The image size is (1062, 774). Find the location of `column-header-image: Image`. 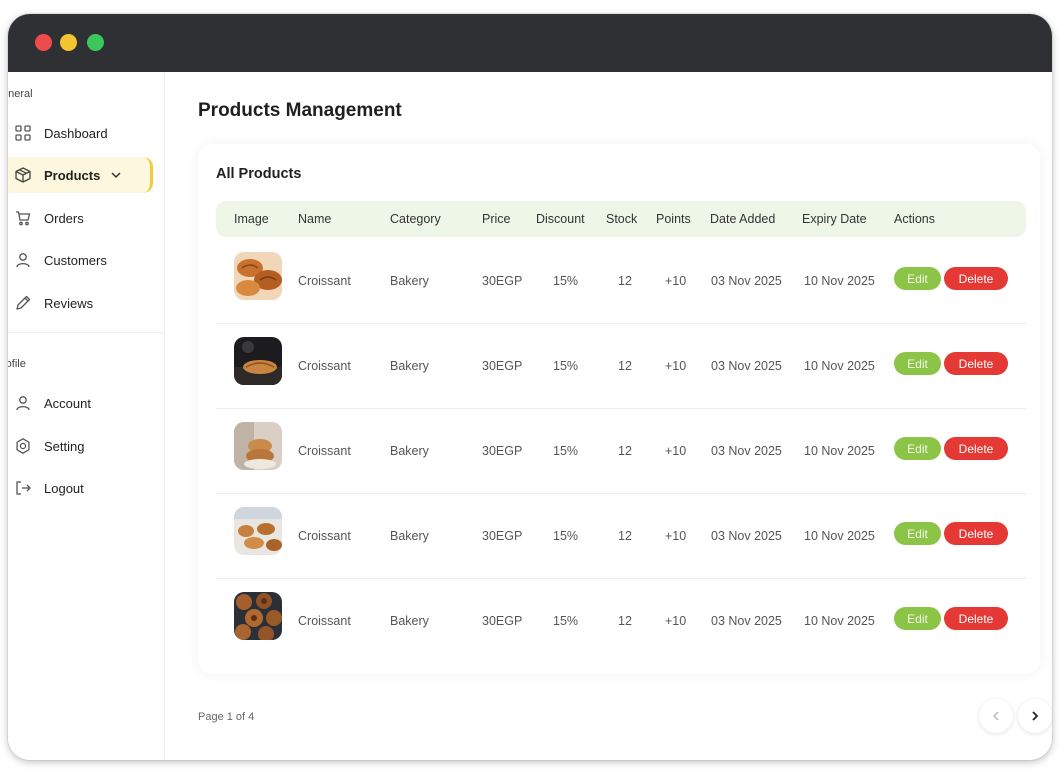

column-header-image: Image is located at coordinates (251, 219).